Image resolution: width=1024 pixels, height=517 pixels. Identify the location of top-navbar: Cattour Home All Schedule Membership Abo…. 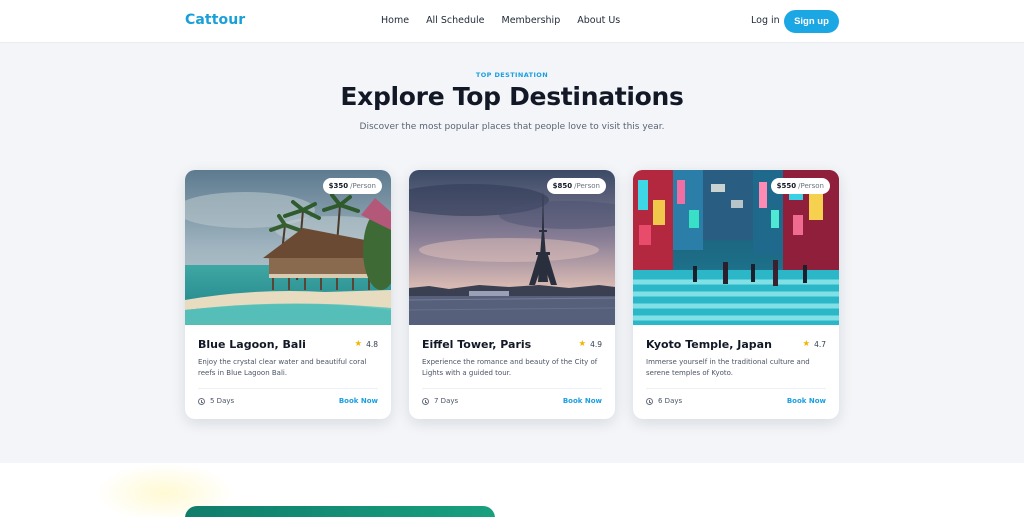
(512, 21).